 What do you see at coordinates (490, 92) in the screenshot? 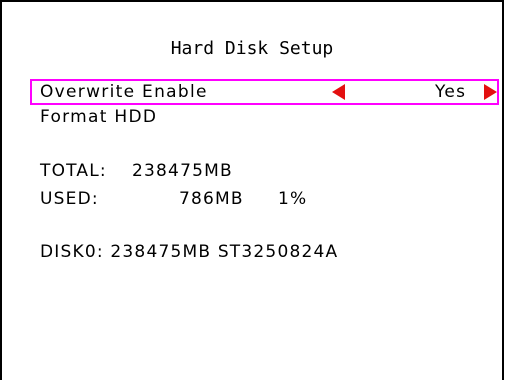
I see `right-arrow-icon` at bounding box center [490, 92].